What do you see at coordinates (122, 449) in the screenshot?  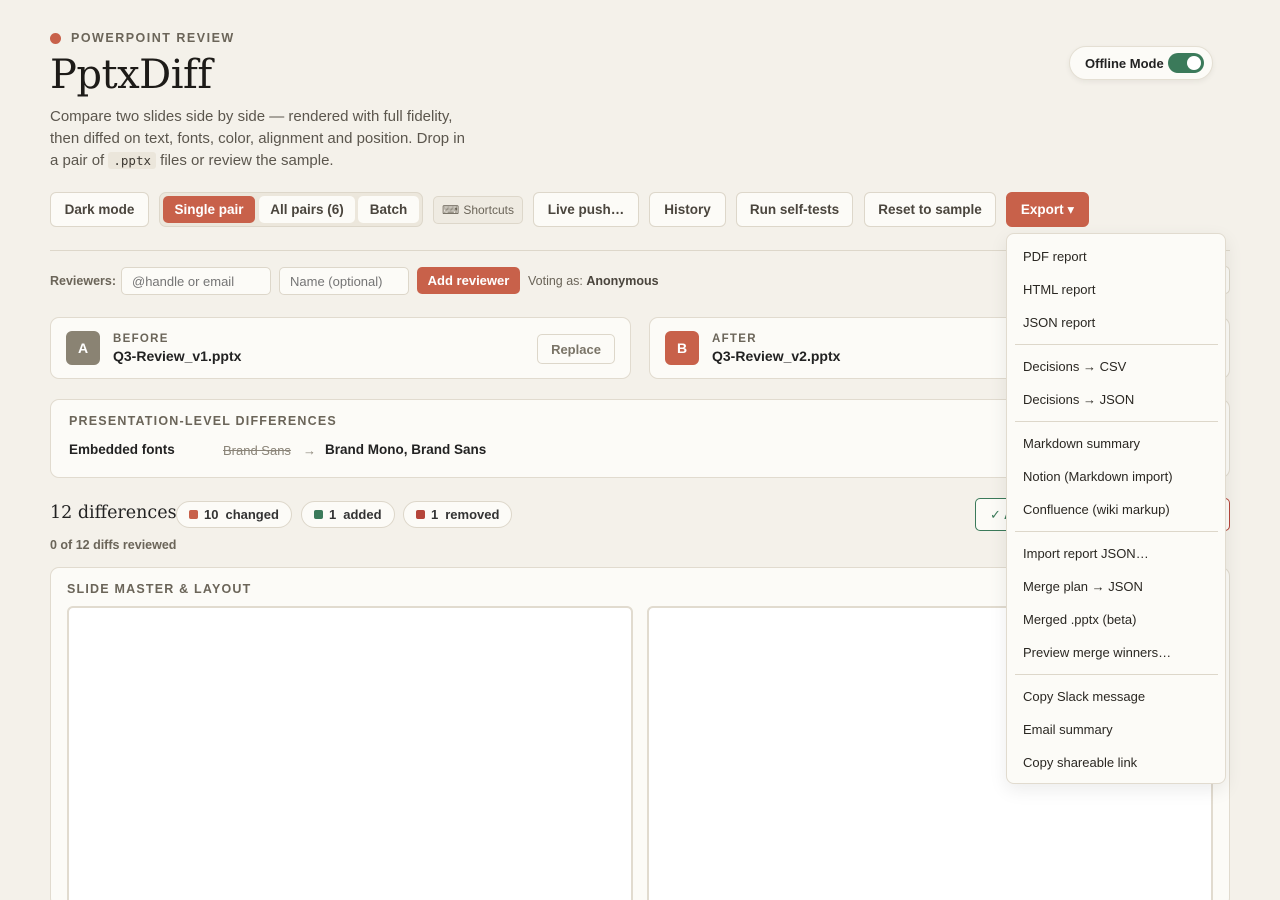 I see `diff-key: Embedded fonts` at bounding box center [122, 449].